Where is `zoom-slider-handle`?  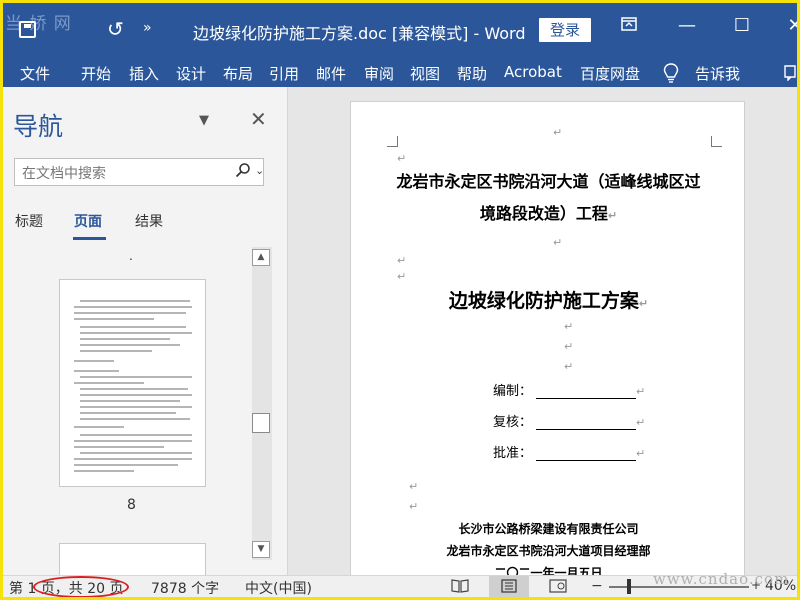
zoom-slider-handle is located at coordinates (629, 586).